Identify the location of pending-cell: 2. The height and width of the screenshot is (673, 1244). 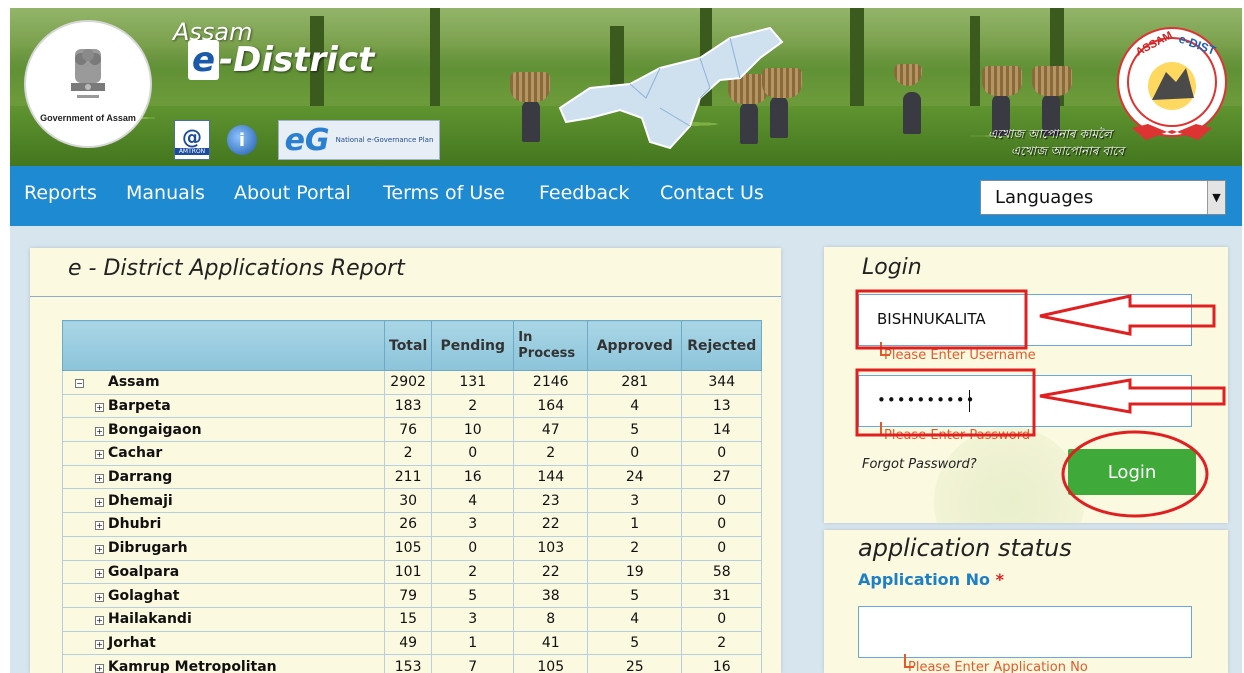
(473, 406).